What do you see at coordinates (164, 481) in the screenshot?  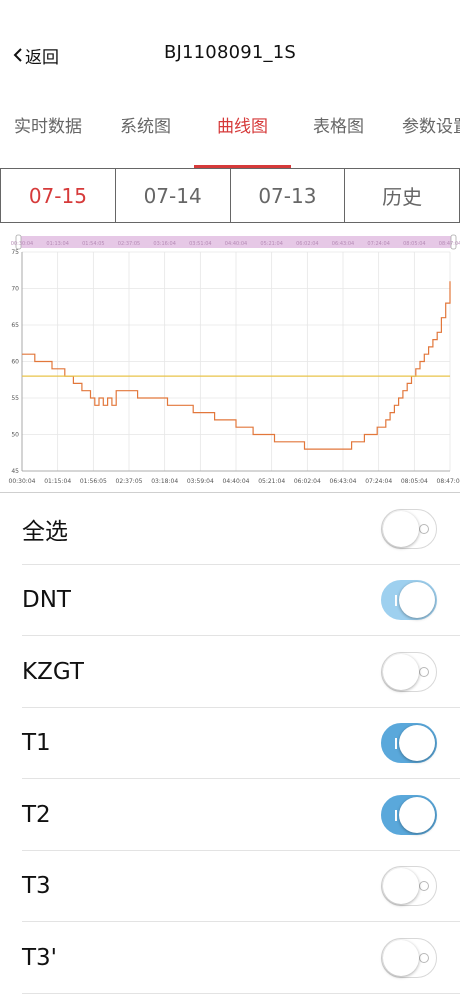 I see `x-tick-label: 03:18:04` at bounding box center [164, 481].